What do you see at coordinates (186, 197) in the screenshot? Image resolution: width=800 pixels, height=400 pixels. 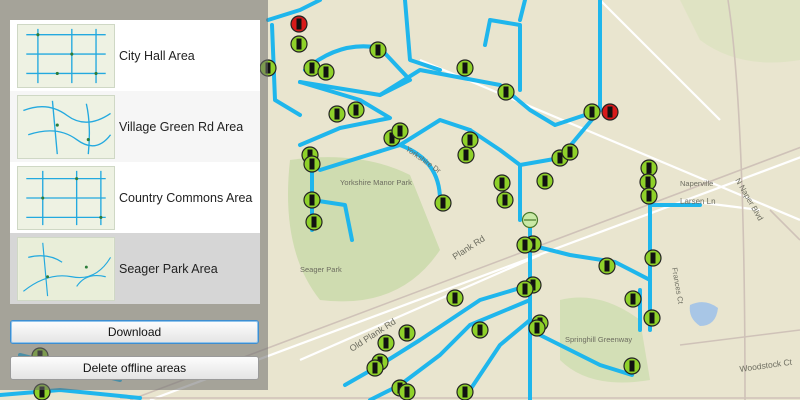 I see `area-item-label: Country Commons Area` at bounding box center [186, 197].